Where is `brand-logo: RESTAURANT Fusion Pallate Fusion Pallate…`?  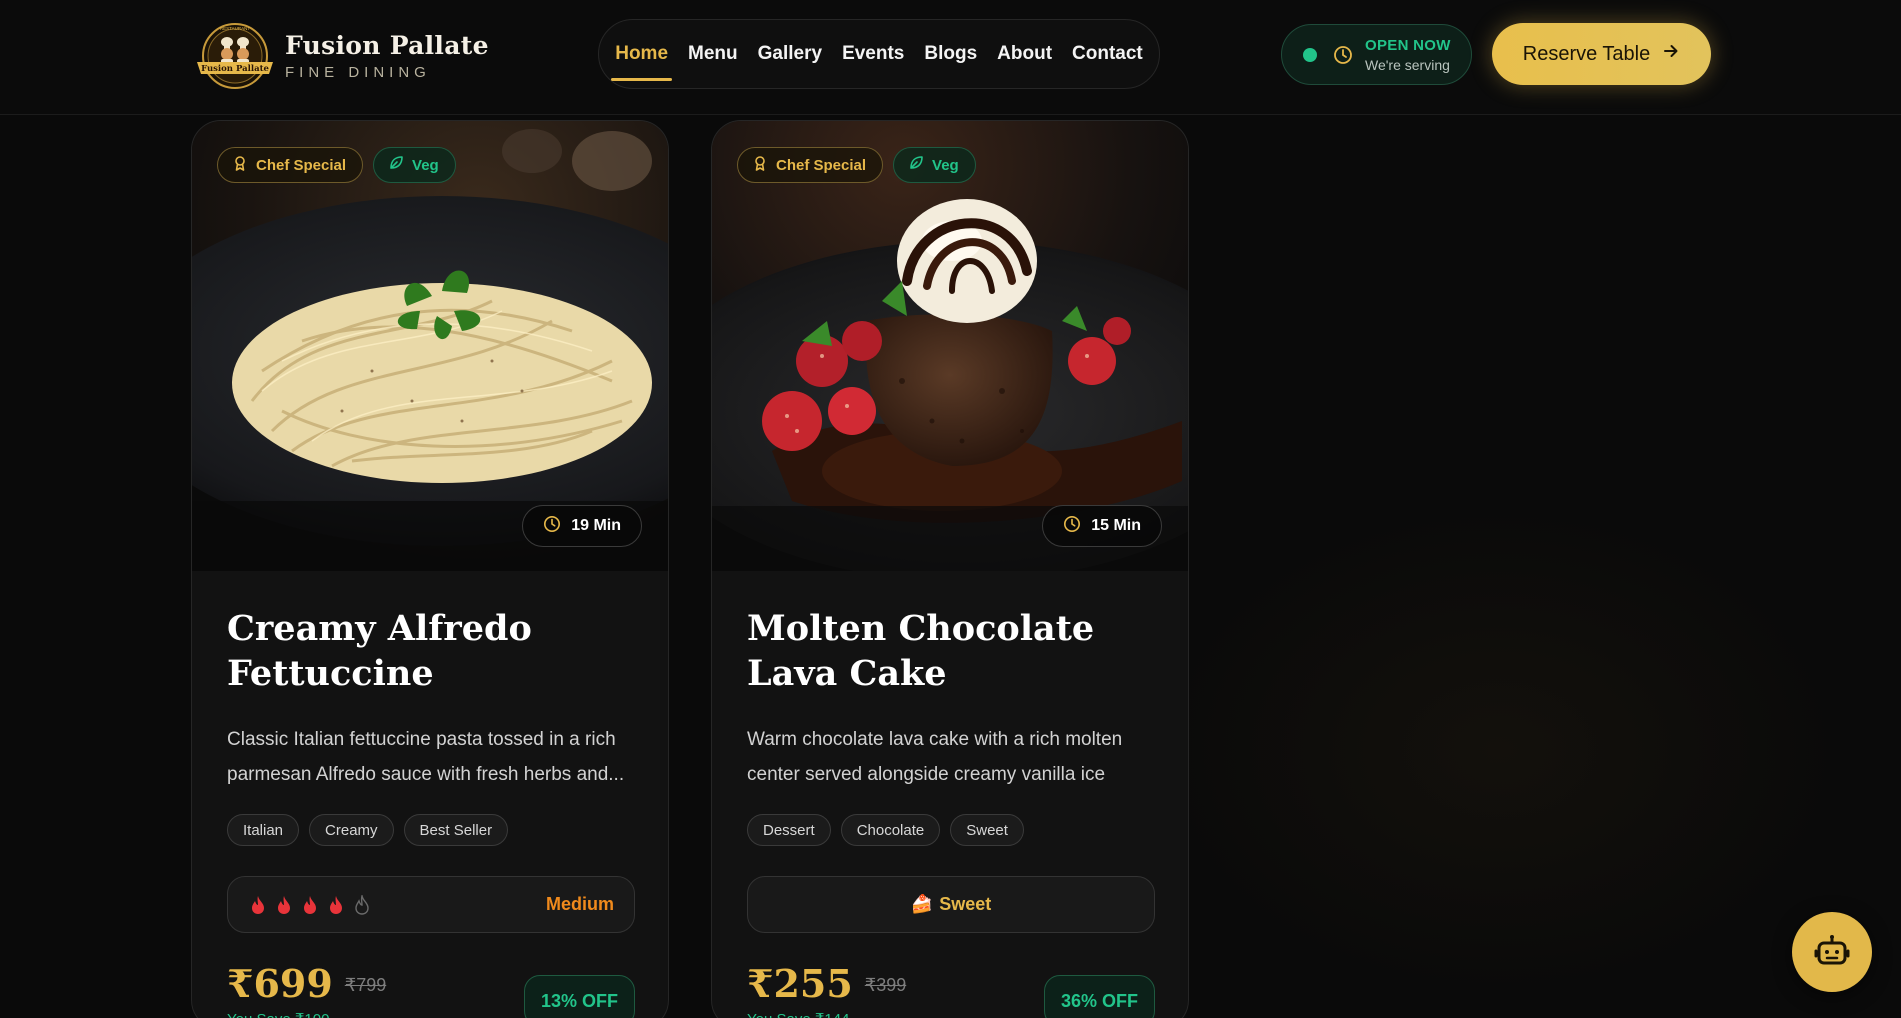 brand-logo: RESTAURANT Fusion Pallate Fusion Pallate… is located at coordinates (341, 56).